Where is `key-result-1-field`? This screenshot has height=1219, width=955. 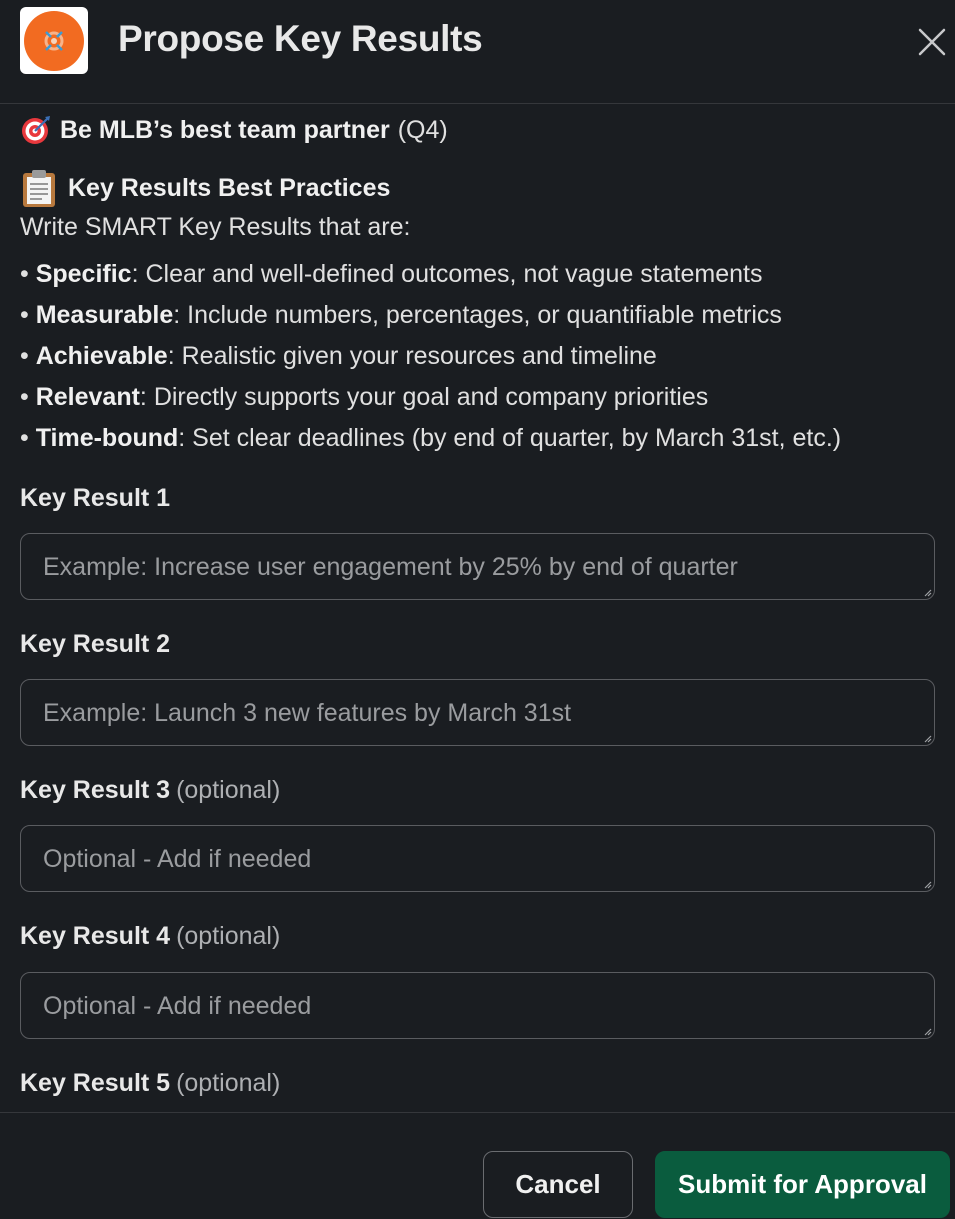 key-result-1-field is located at coordinates (477, 566).